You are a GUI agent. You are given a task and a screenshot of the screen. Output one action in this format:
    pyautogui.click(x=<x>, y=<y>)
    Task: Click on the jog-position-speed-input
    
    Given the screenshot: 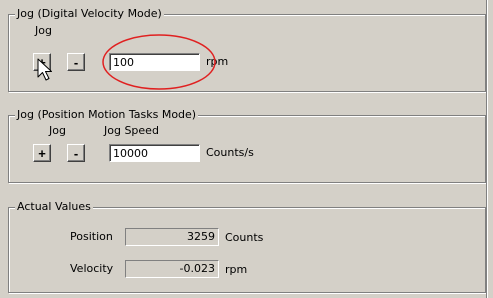 What is the action you would take?
    pyautogui.click(x=154, y=153)
    